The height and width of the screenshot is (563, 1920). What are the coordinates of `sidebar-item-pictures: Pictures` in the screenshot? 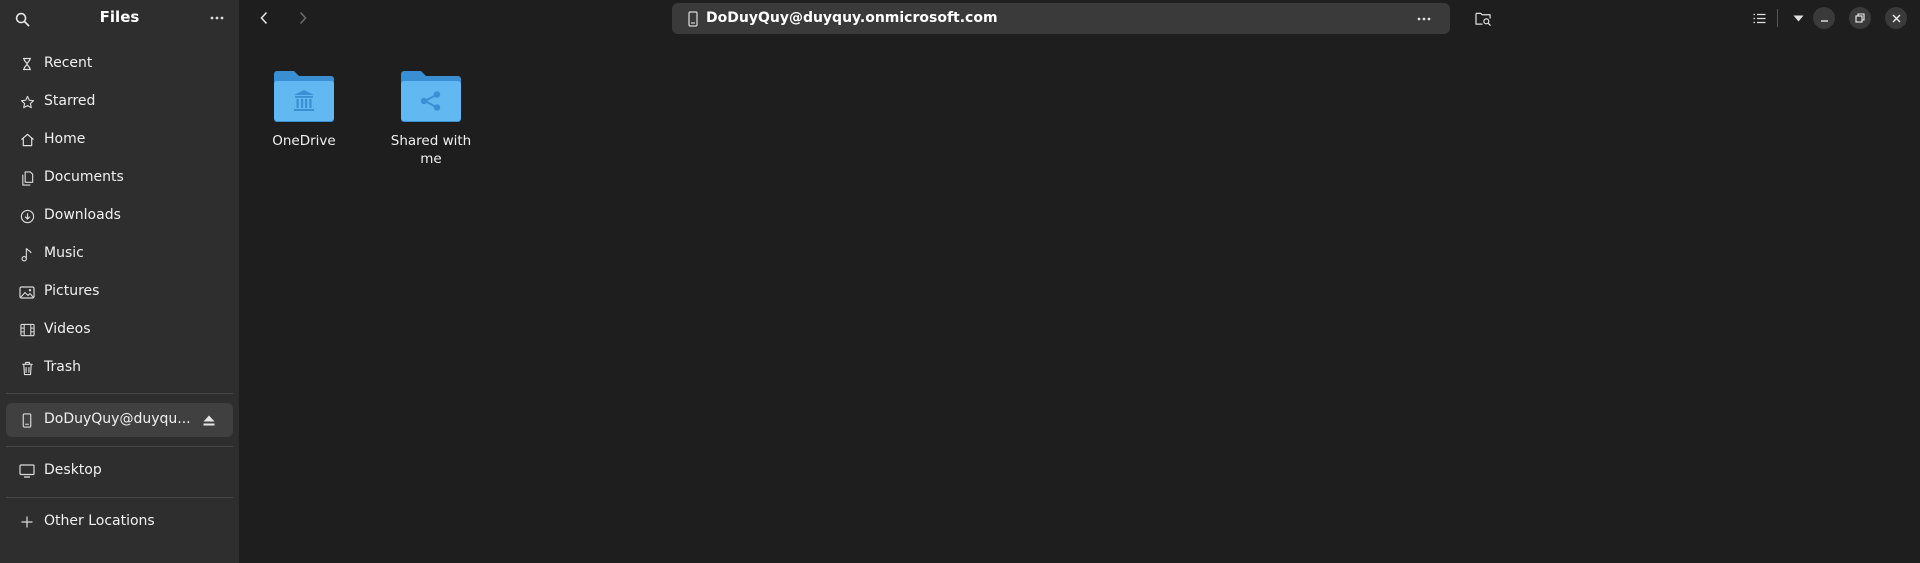 It's located at (119, 292).